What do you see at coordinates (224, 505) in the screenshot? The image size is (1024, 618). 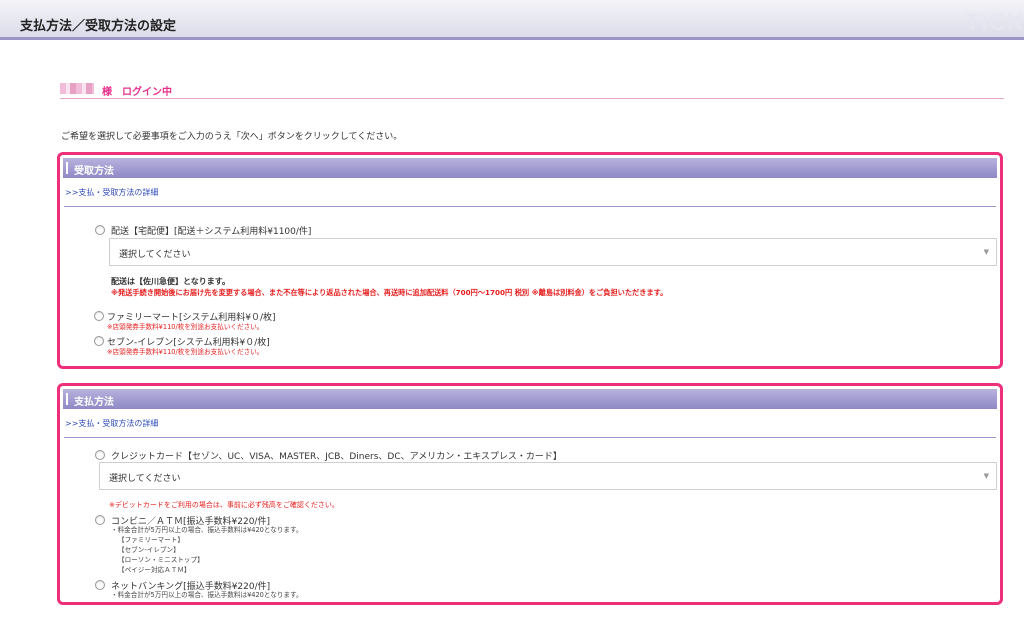 I see `debit-card-warning: ※デビットカードをご利用の場合は、事前に必ず残高をご確認ください。` at bounding box center [224, 505].